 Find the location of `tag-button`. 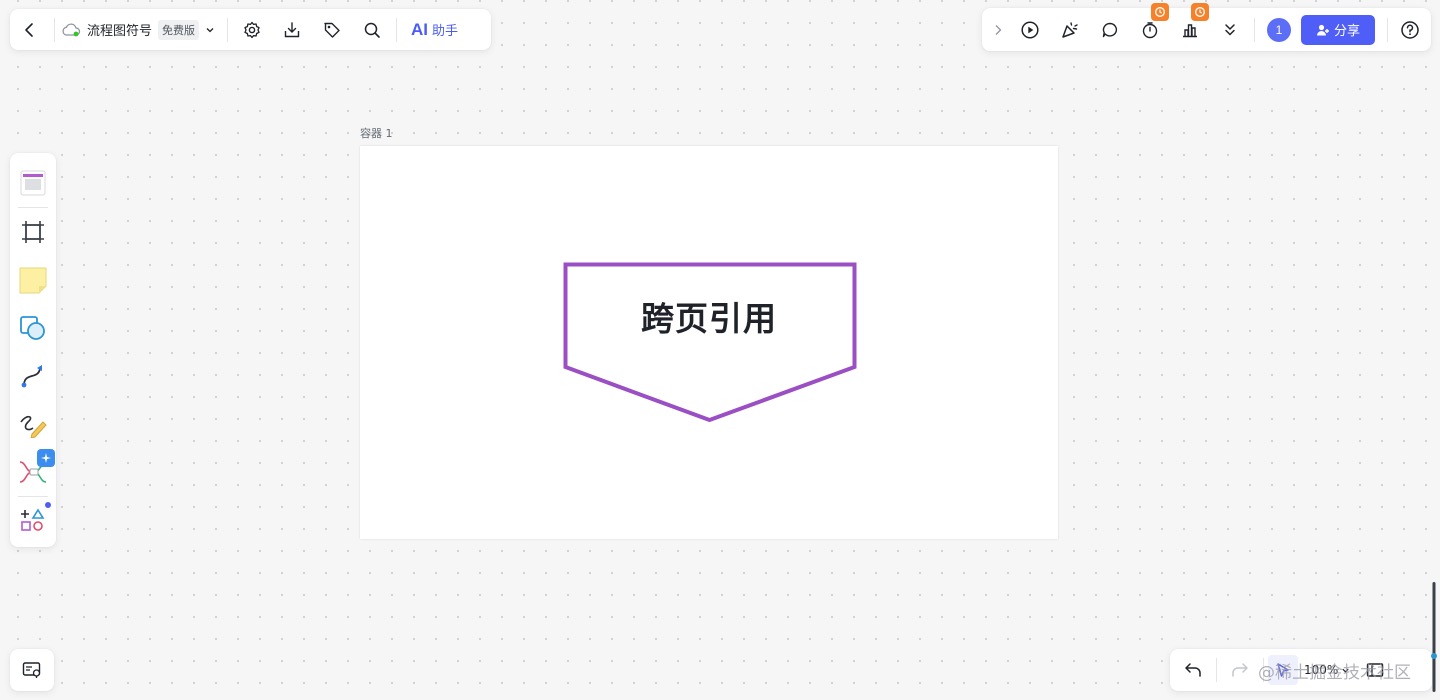

tag-button is located at coordinates (332, 29).